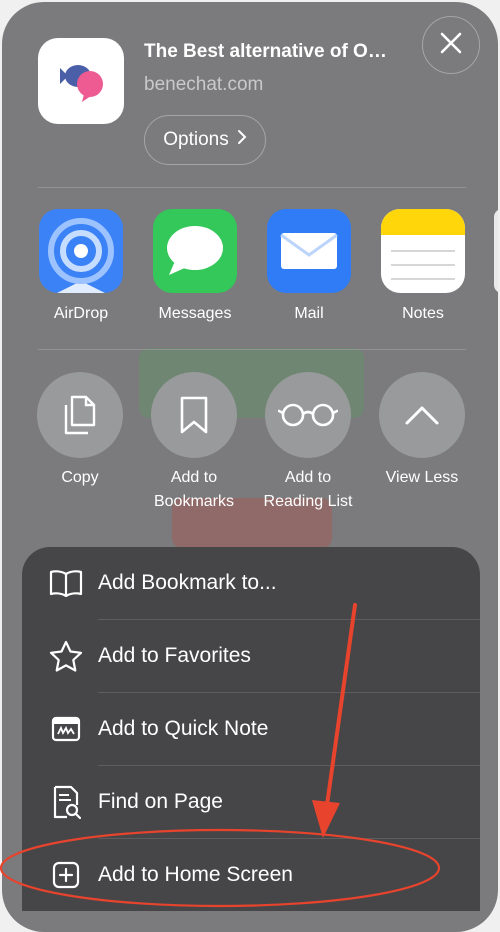 This screenshot has width=500, height=932. I want to click on bookmark-icon, so click(194, 415).